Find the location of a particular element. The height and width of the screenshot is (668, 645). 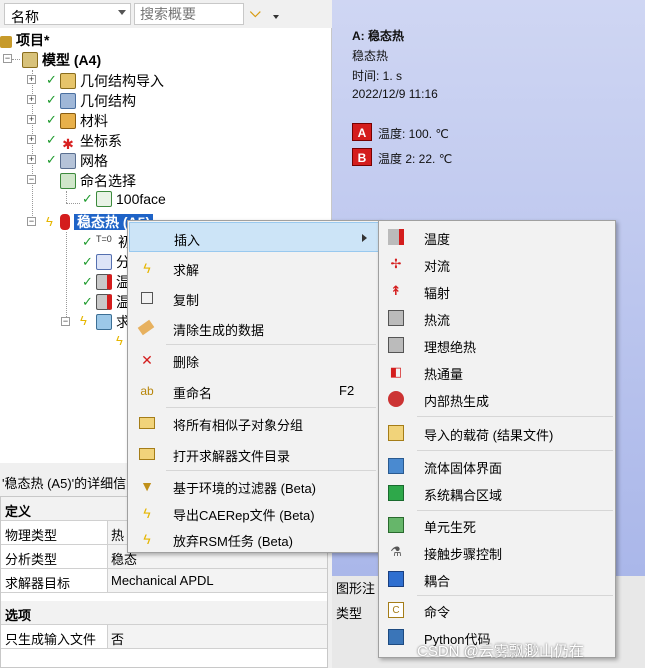

system-coupling-region-icon is located at coordinates (396, 493).